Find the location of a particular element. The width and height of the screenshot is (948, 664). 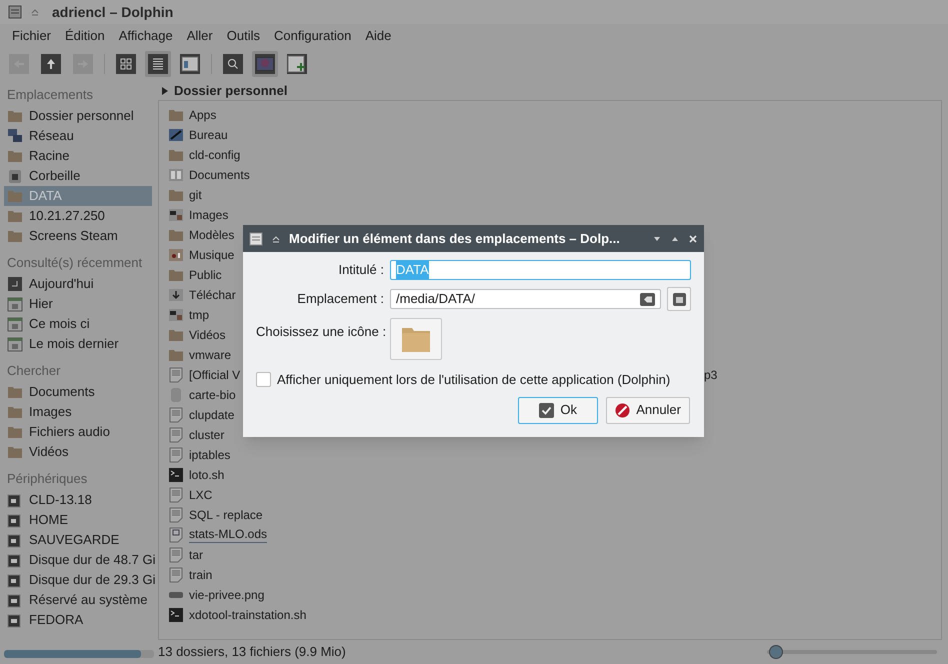

spreadsheet-file-icon is located at coordinates (176, 535).